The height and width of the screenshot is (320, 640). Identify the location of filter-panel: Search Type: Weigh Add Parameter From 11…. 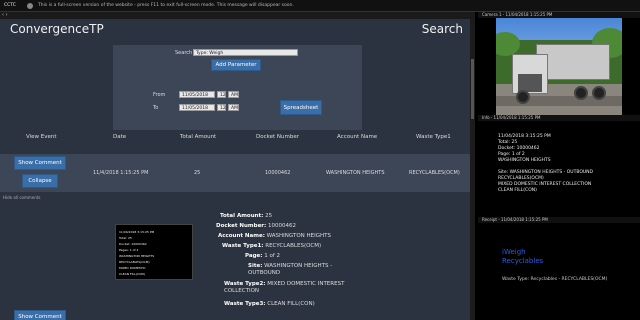
(237, 94).